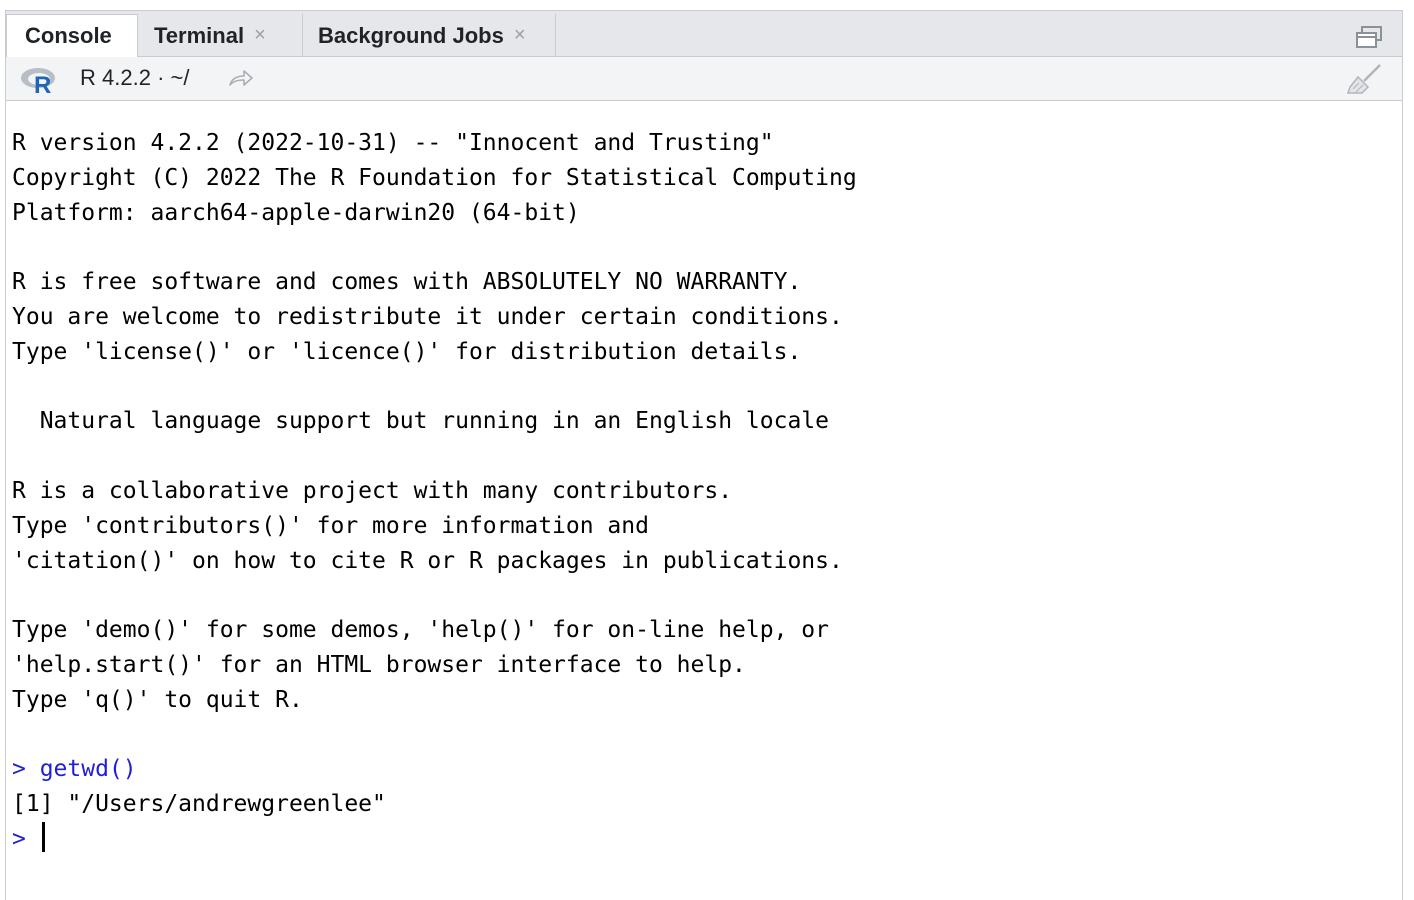 The image size is (1414, 900). Describe the element at coordinates (260, 35) in the screenshot. I see `tab-terminal-close-icon: ×` at that location.